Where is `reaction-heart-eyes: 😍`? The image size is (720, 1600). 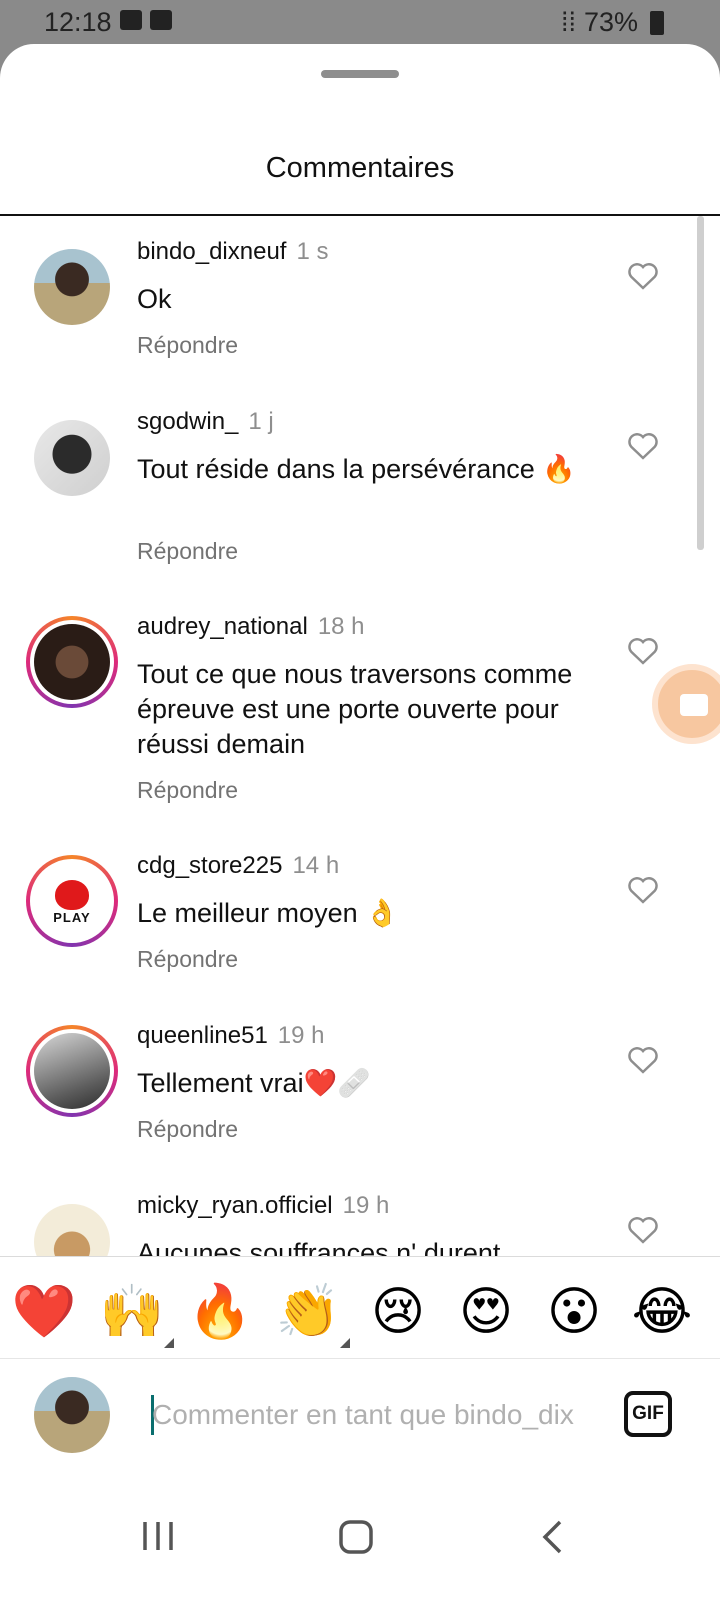
reaction-heart-eyes: 😍 is located at coordinates (486, 1312).